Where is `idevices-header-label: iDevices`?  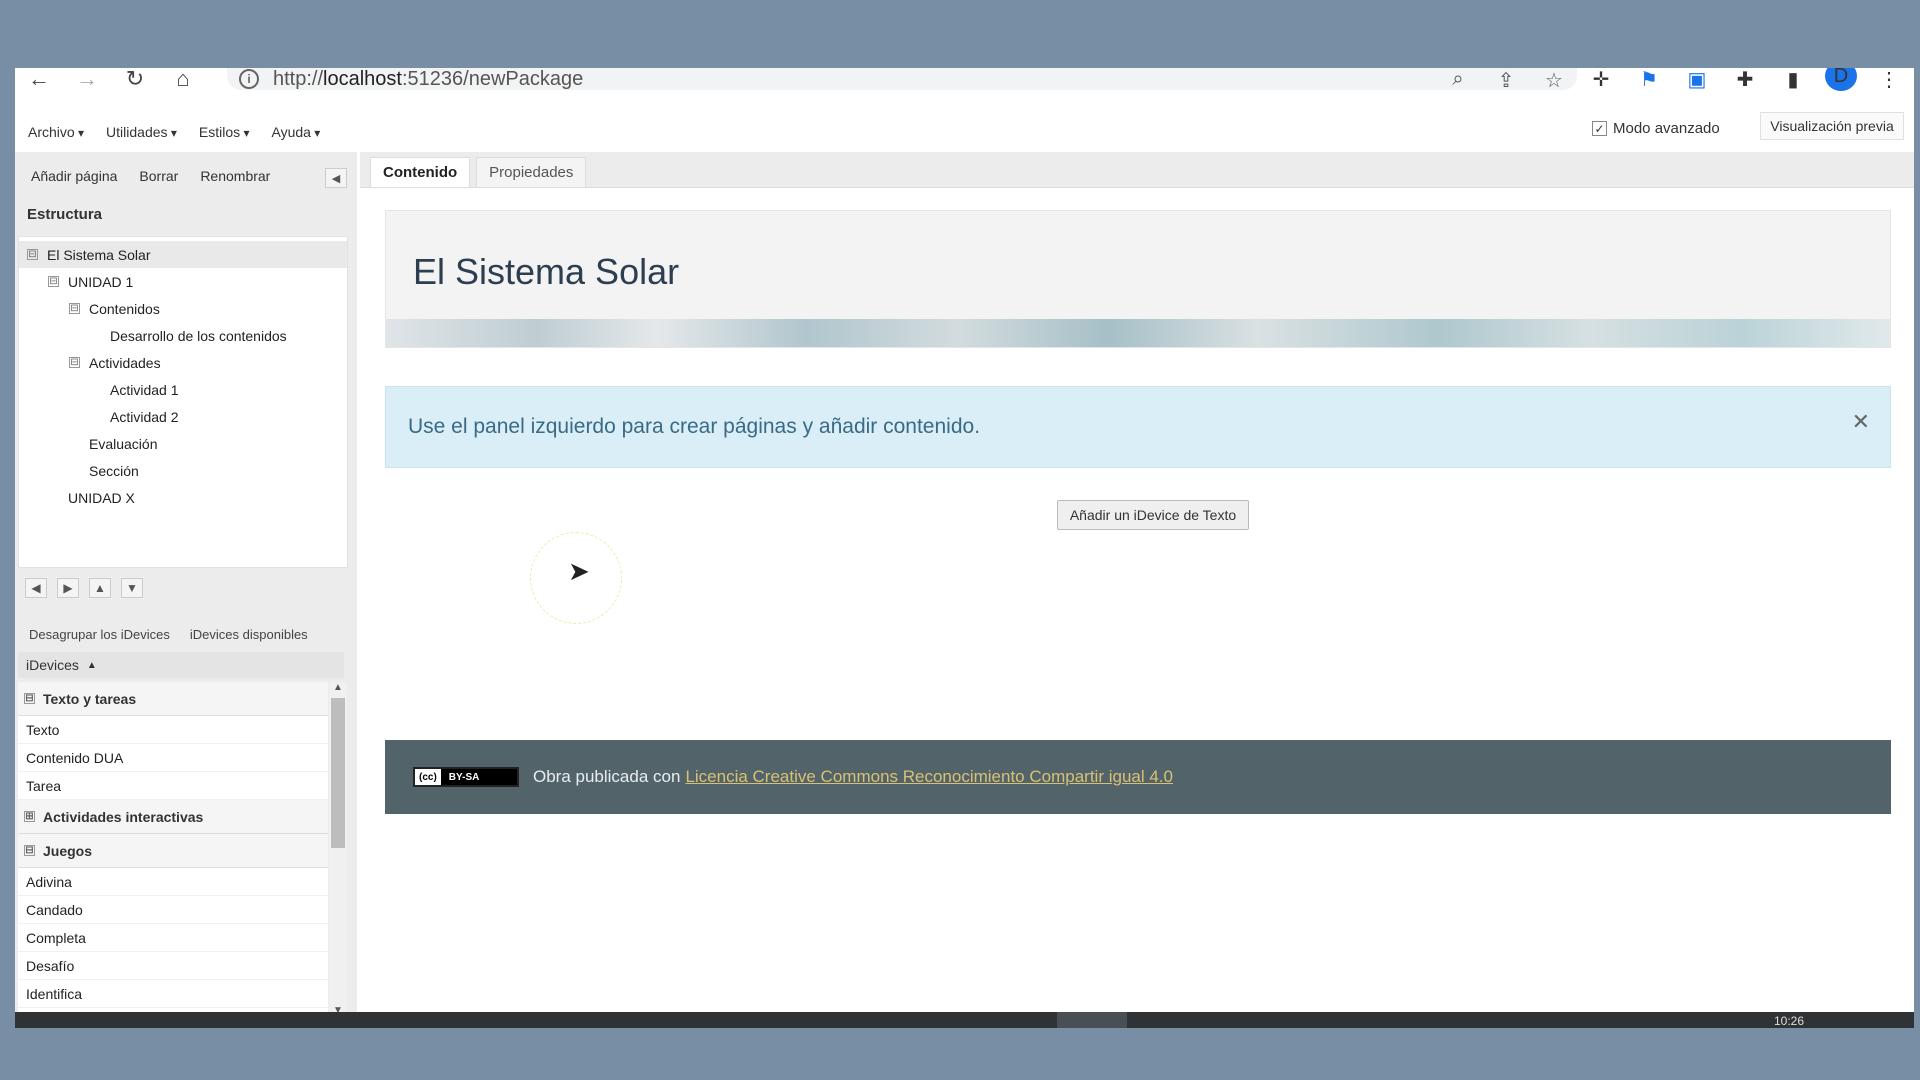
idevices-header-label: iDevices is located at coordinates (52, 665).